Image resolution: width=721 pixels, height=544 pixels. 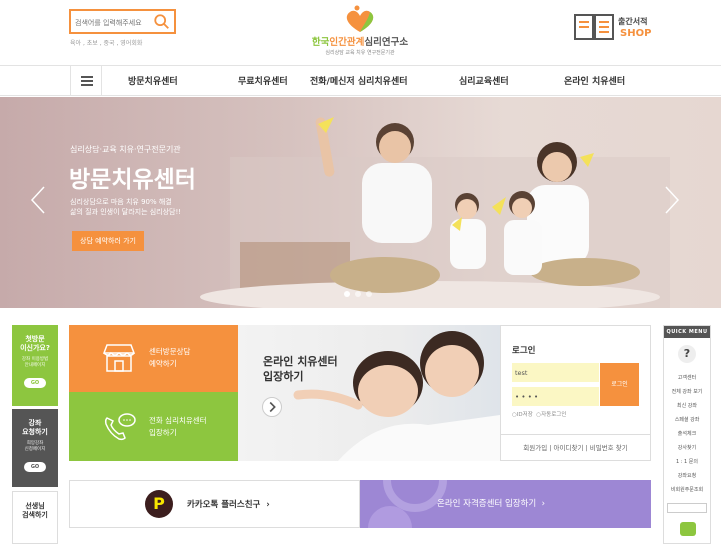 I want to click on nav-item-education: 심리교육센터, so click(x=484, y=80).